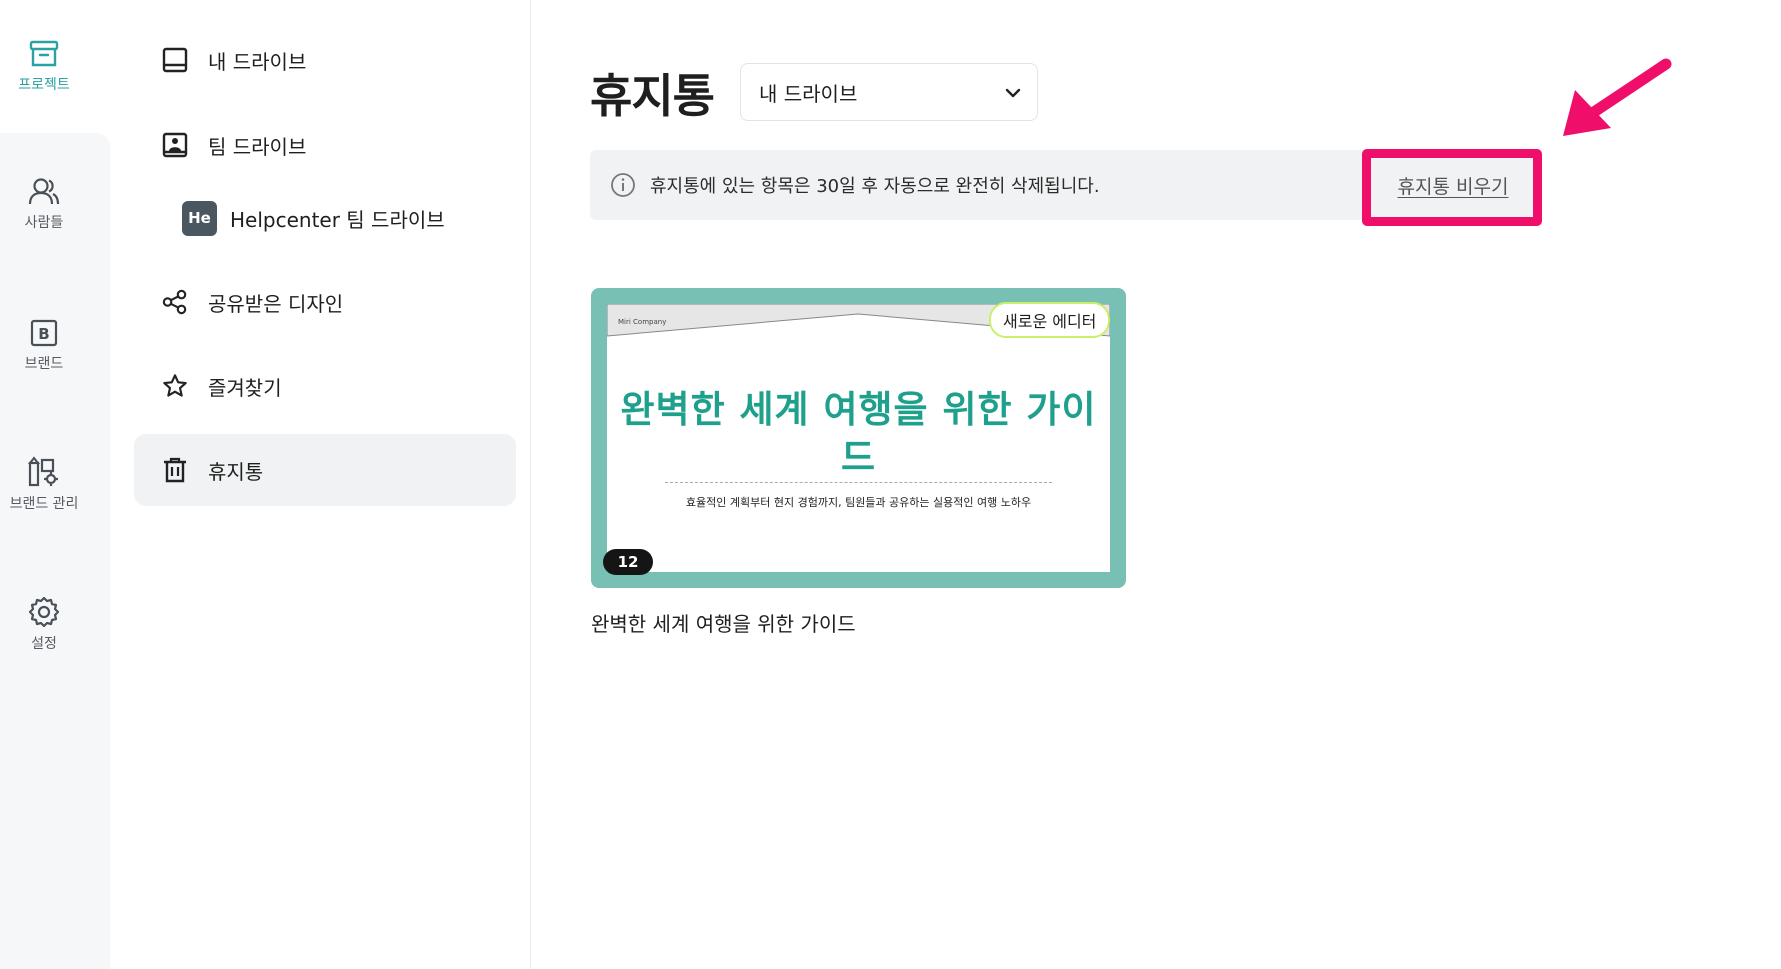 The image size is (1781, 969). Describe the element at coordinates (44, 612) in the screenshot. I see `gear-icon` at that location.